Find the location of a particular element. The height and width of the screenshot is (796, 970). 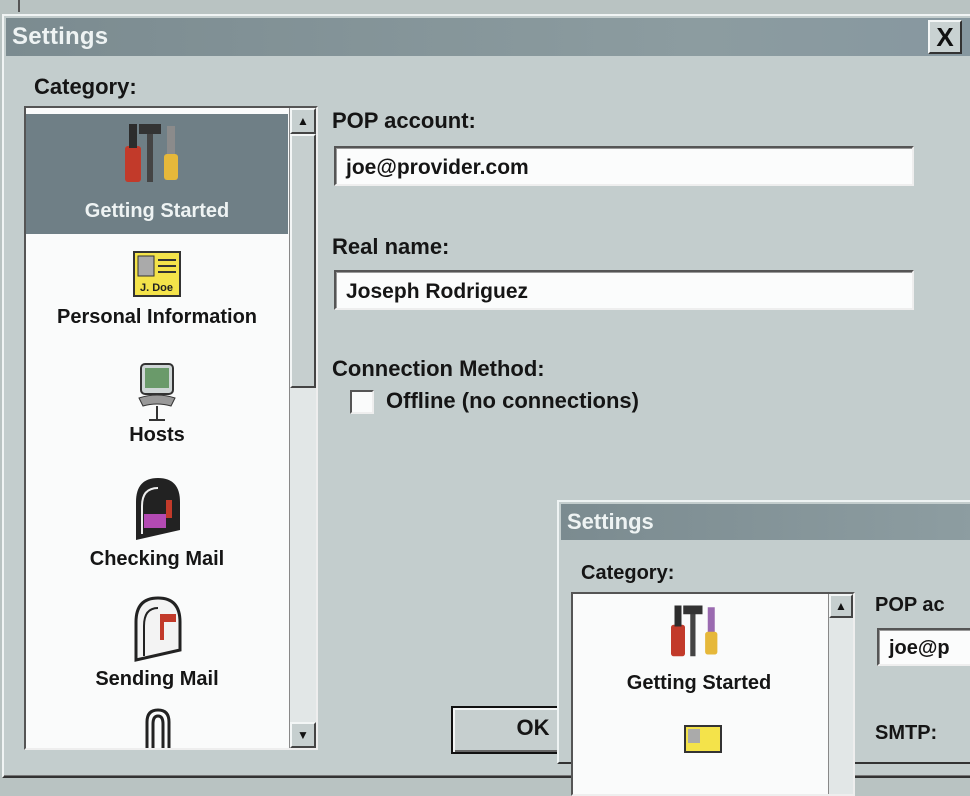

category-item-hosts: Hosts is located at coordinates (157, 408).